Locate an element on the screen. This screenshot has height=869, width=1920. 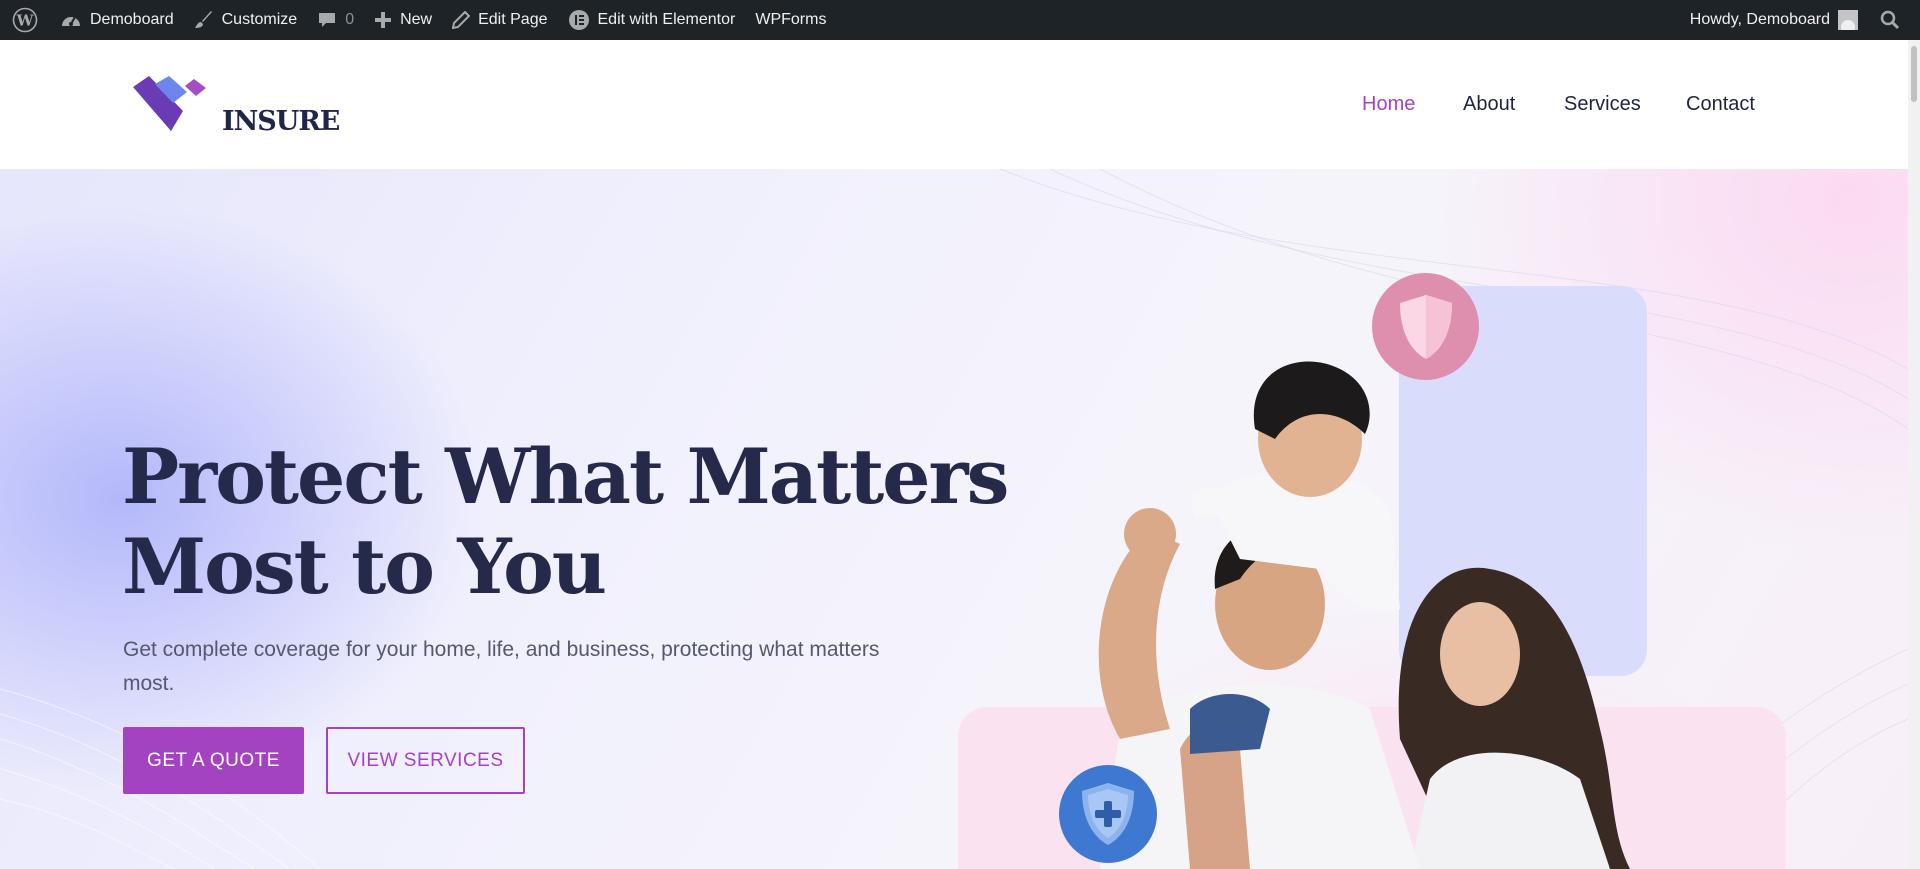
shield-badge-pink is located at coordinates (1425, 326).